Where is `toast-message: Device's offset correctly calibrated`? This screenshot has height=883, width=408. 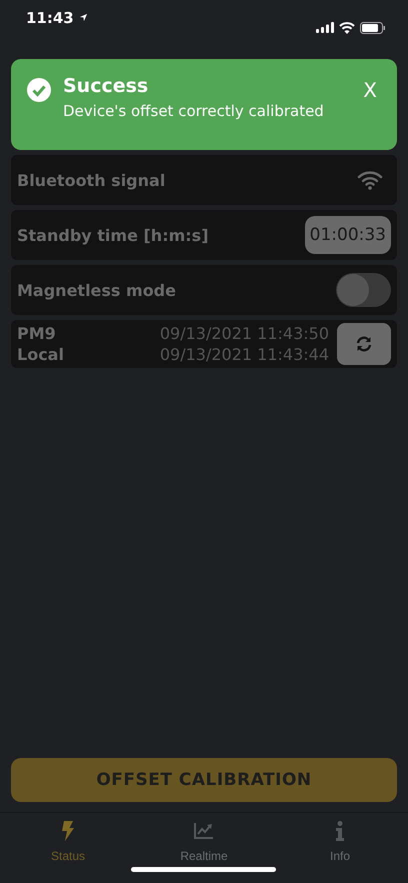
toast-message: Device's offset correctly calibrated is located at coordinates (194, 111).